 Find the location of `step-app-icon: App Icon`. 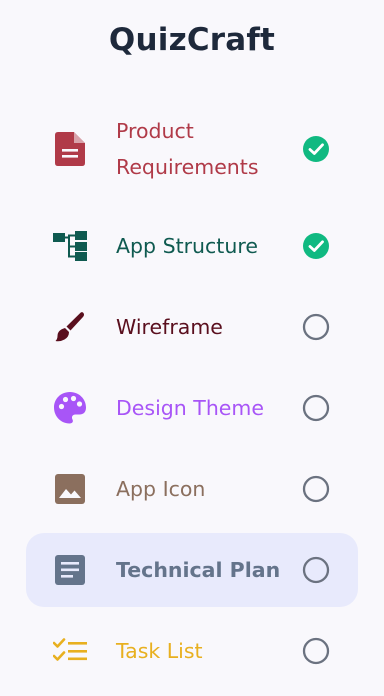

step-app-icon: App Icon is located at coordinates (192, 489).